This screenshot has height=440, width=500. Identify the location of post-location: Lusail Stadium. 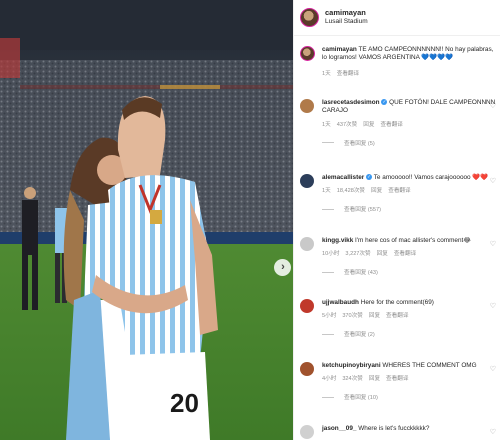
(346, 21).